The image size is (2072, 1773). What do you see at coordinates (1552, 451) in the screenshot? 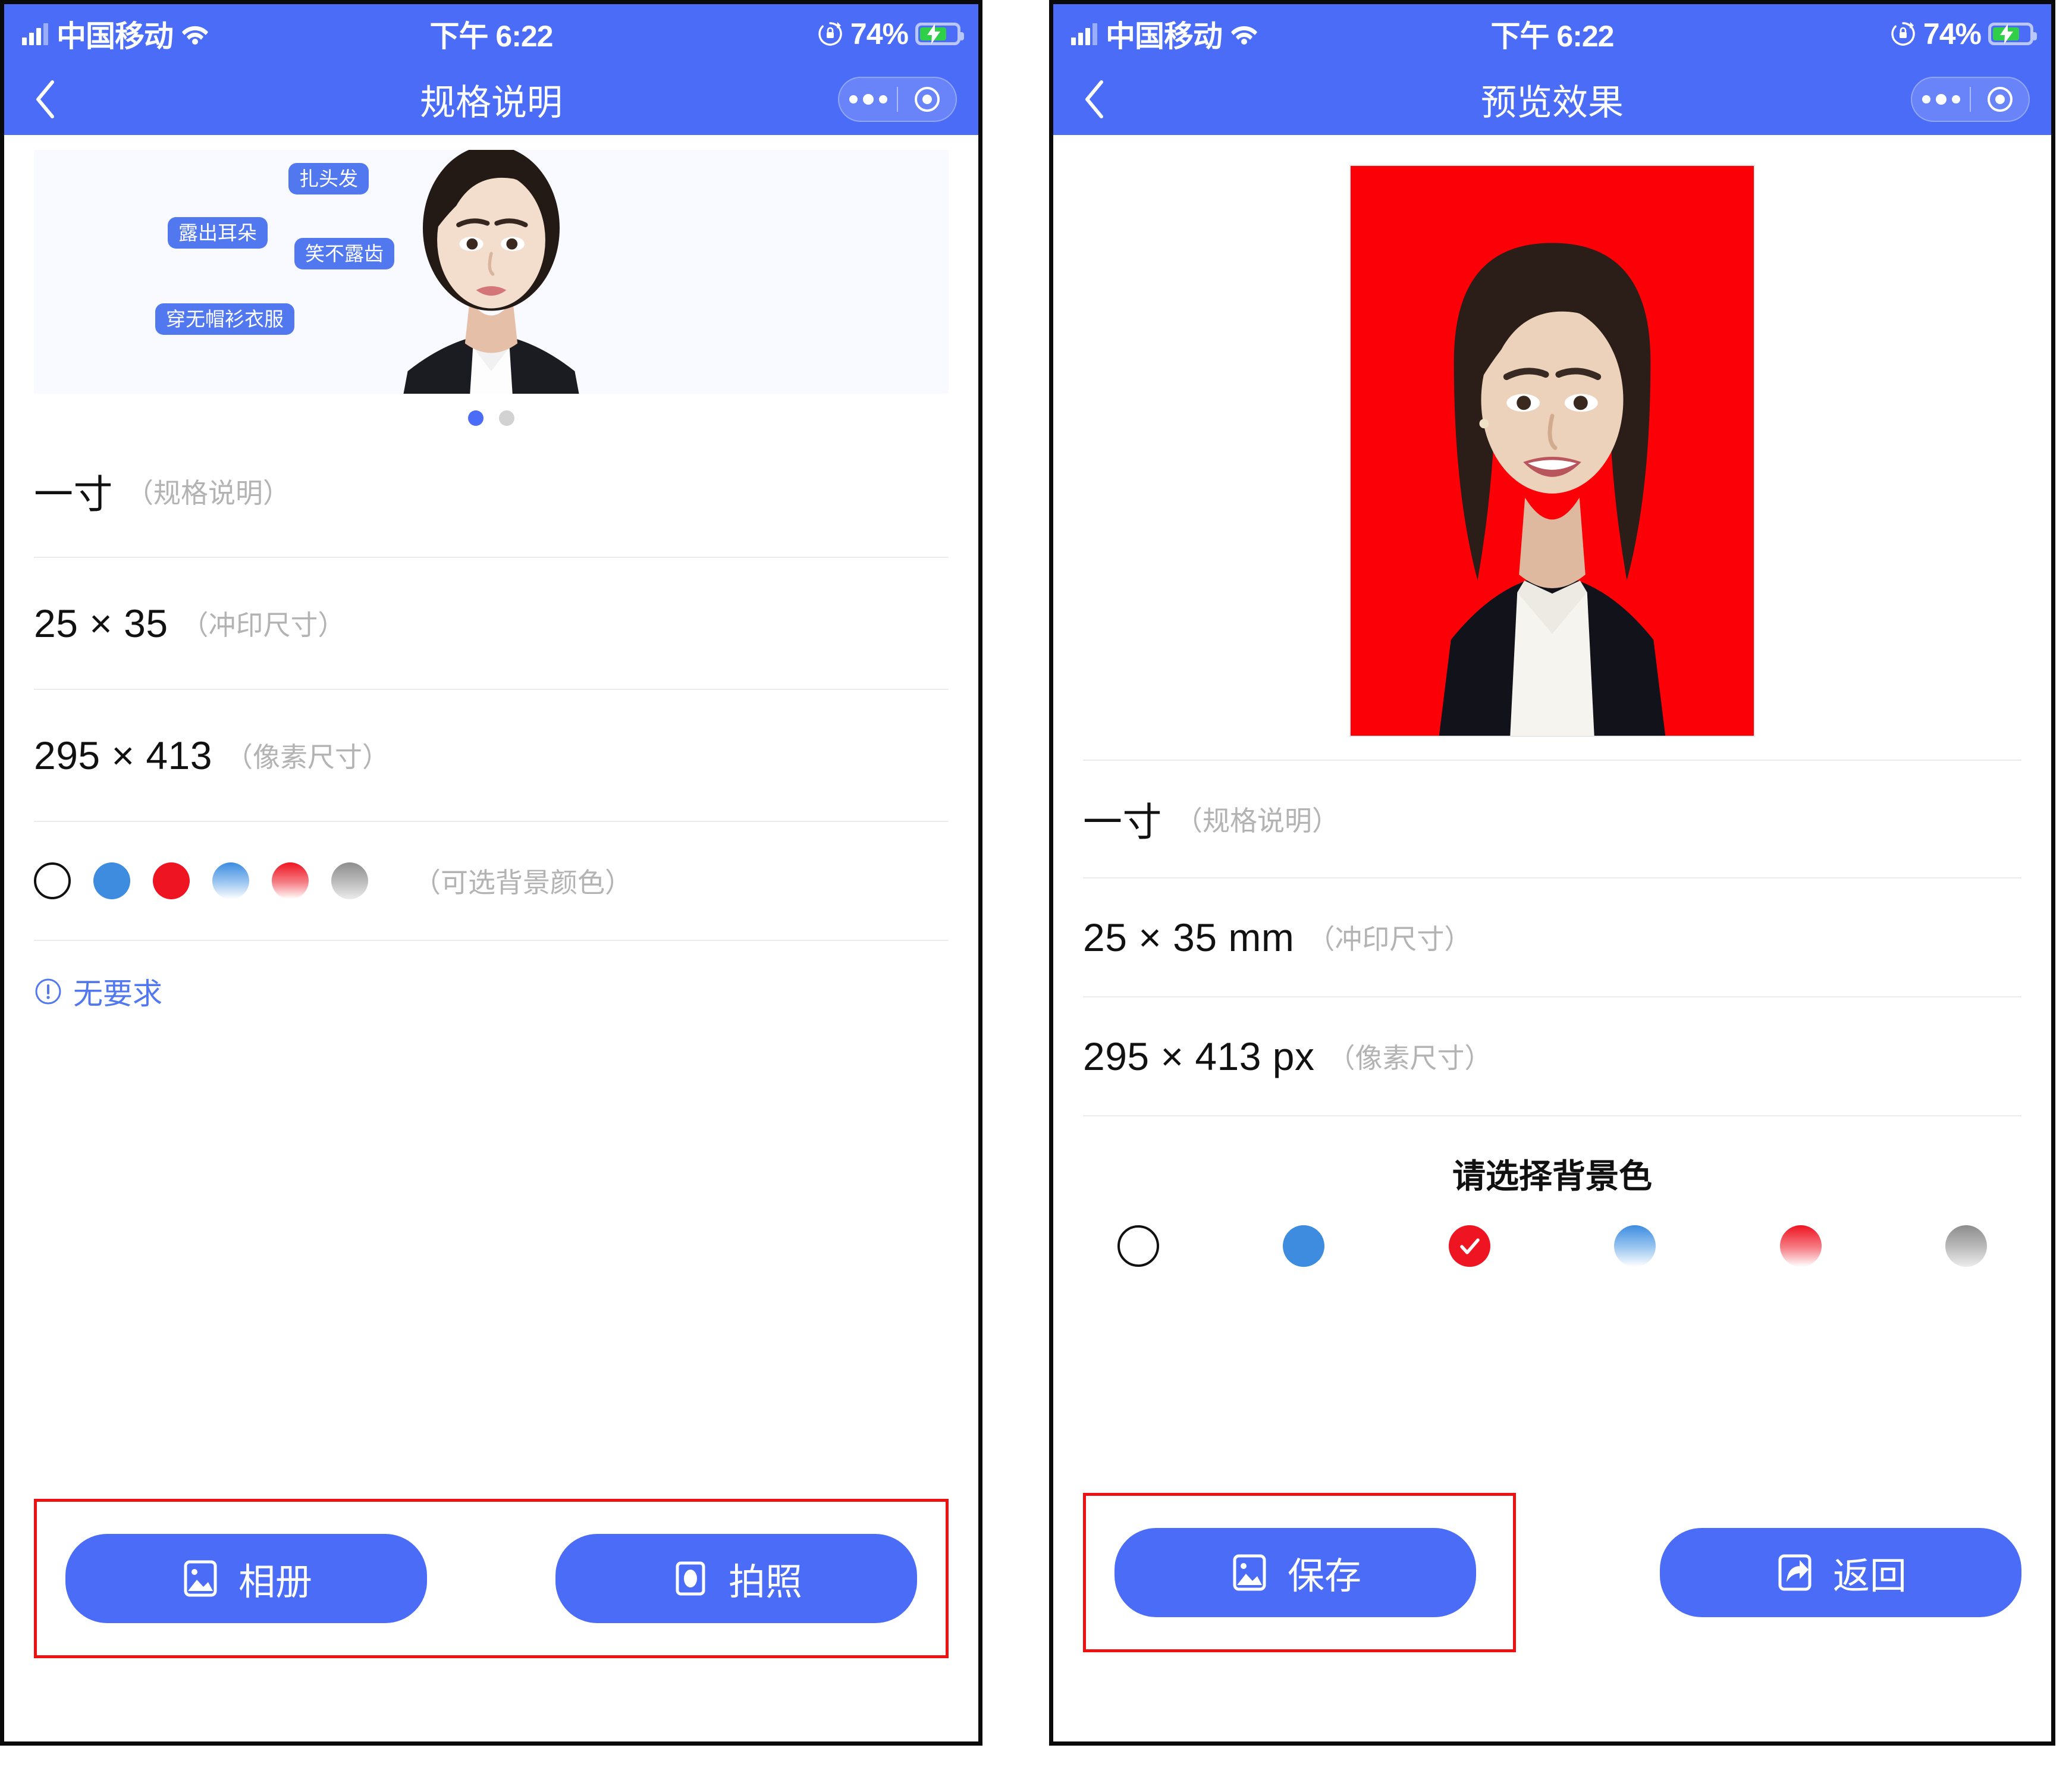
I see `id-photo-preview` at bounding box center [1552, 451].